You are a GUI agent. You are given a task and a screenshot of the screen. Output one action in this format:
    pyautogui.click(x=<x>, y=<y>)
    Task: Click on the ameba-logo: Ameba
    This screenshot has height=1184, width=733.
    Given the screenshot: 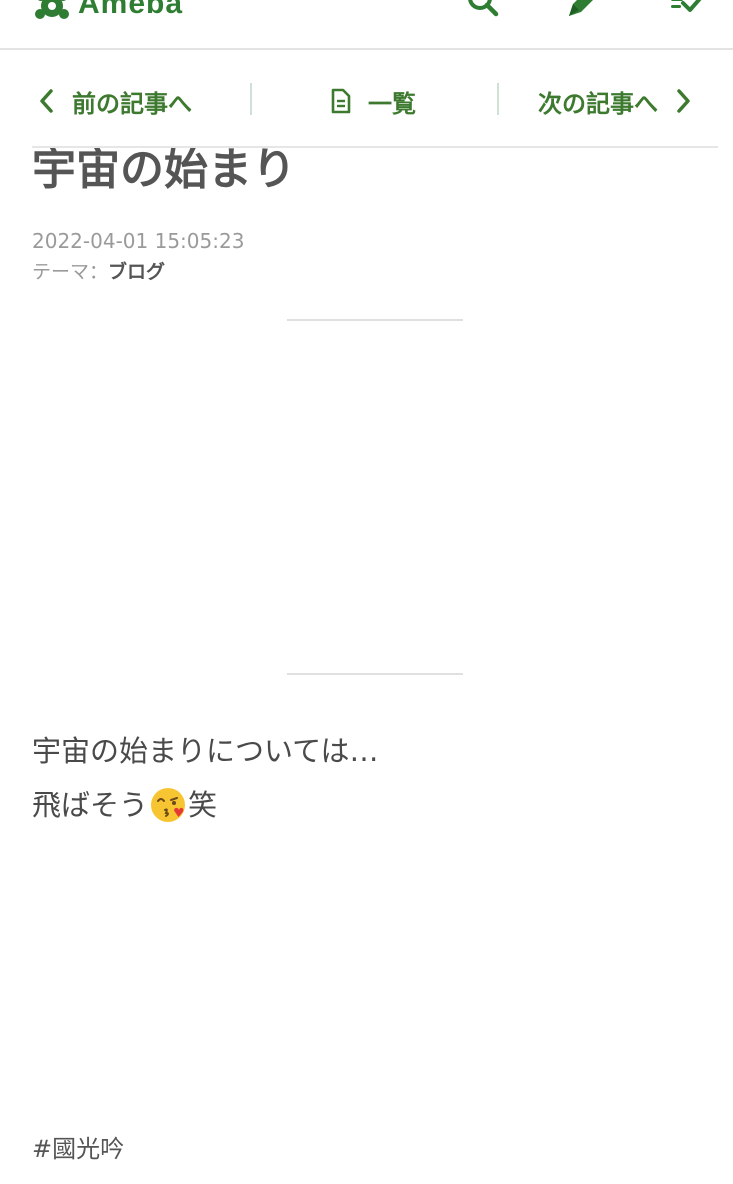 What is the action you would take?
    pyautogui.click(x=107, y=11)
    